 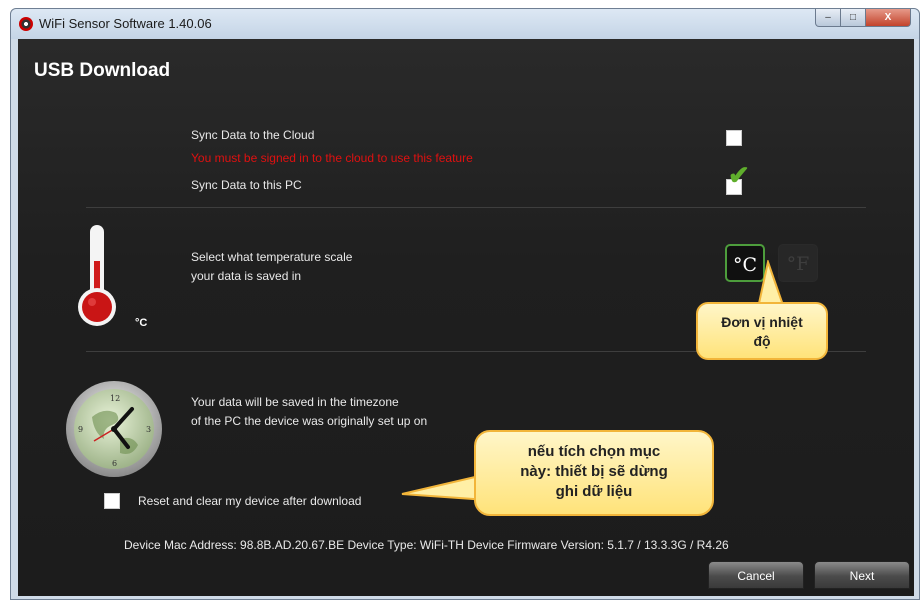 I want to click on minimize-button: –, so click(x=828, y=18).